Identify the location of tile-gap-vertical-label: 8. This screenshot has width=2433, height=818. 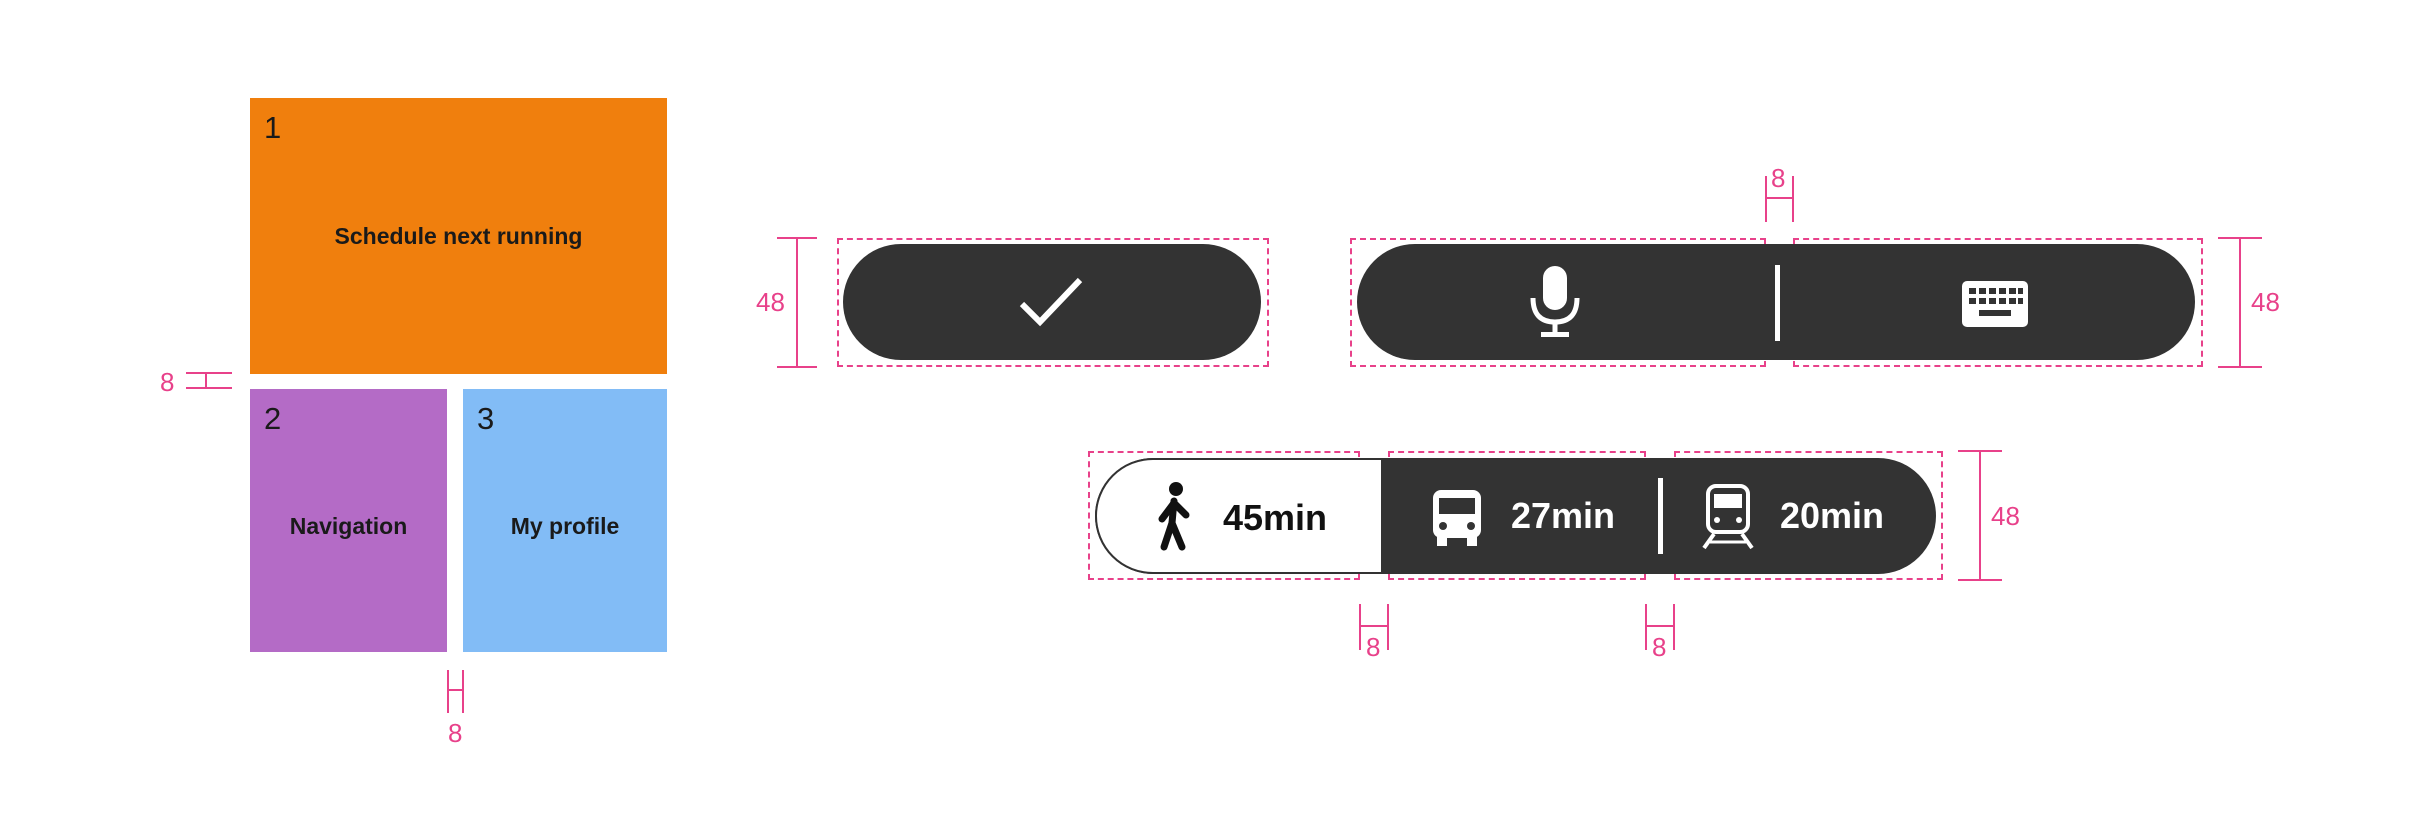
(167, 382).